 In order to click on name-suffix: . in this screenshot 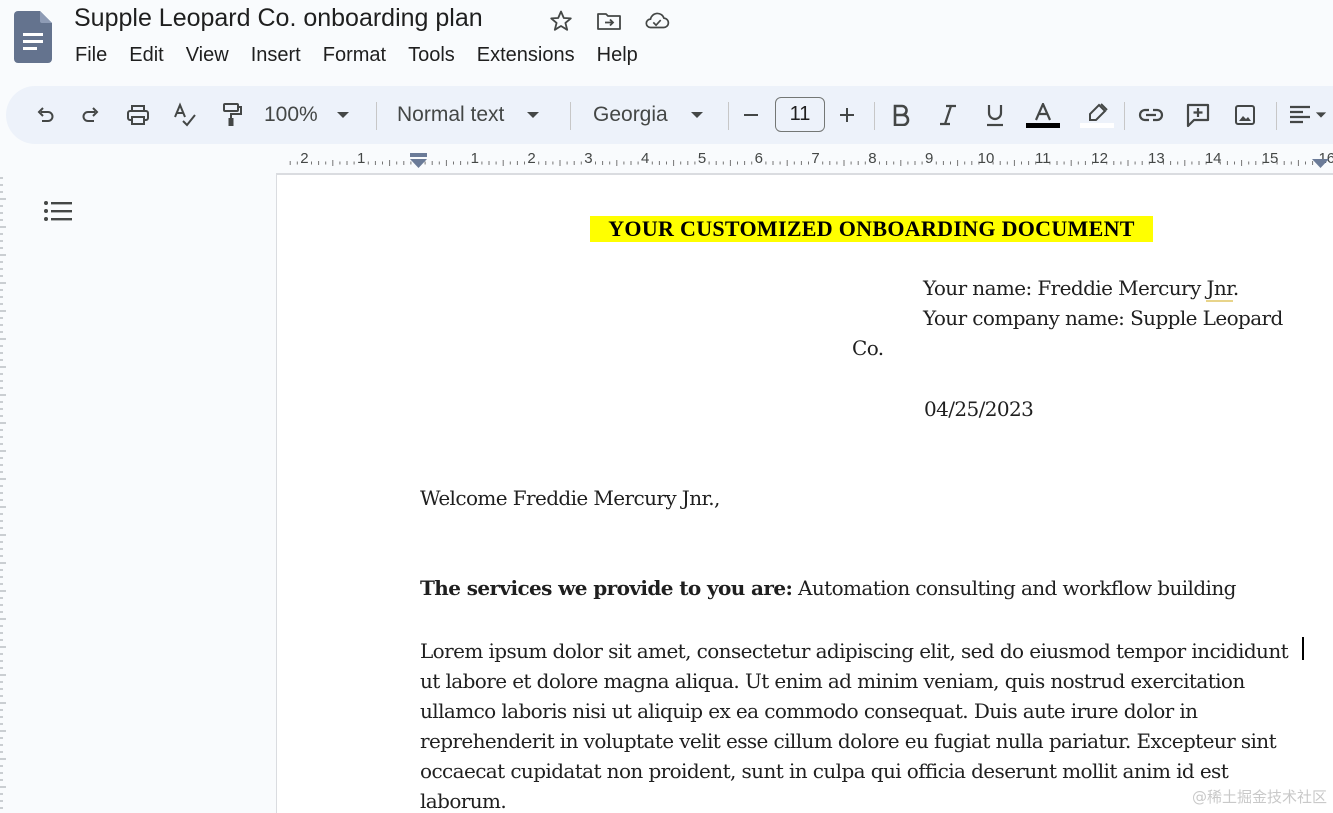, I will do `click(1235, 288)`.